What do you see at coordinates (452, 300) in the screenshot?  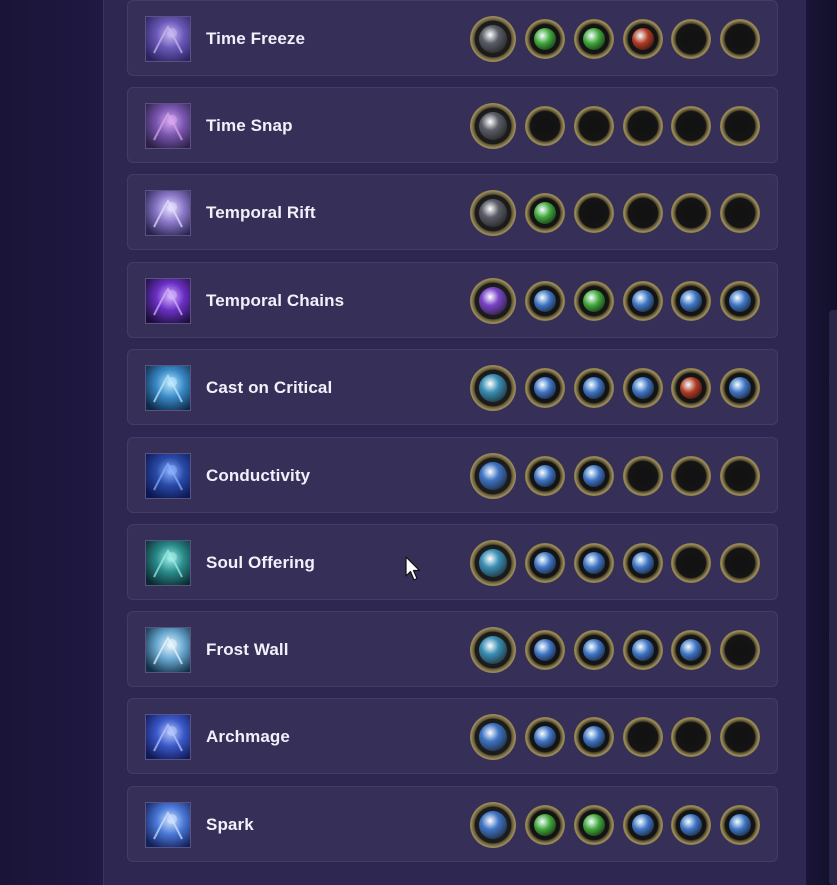 I see `gem-row: Temporal Chains` at bounding box center [452, 300].